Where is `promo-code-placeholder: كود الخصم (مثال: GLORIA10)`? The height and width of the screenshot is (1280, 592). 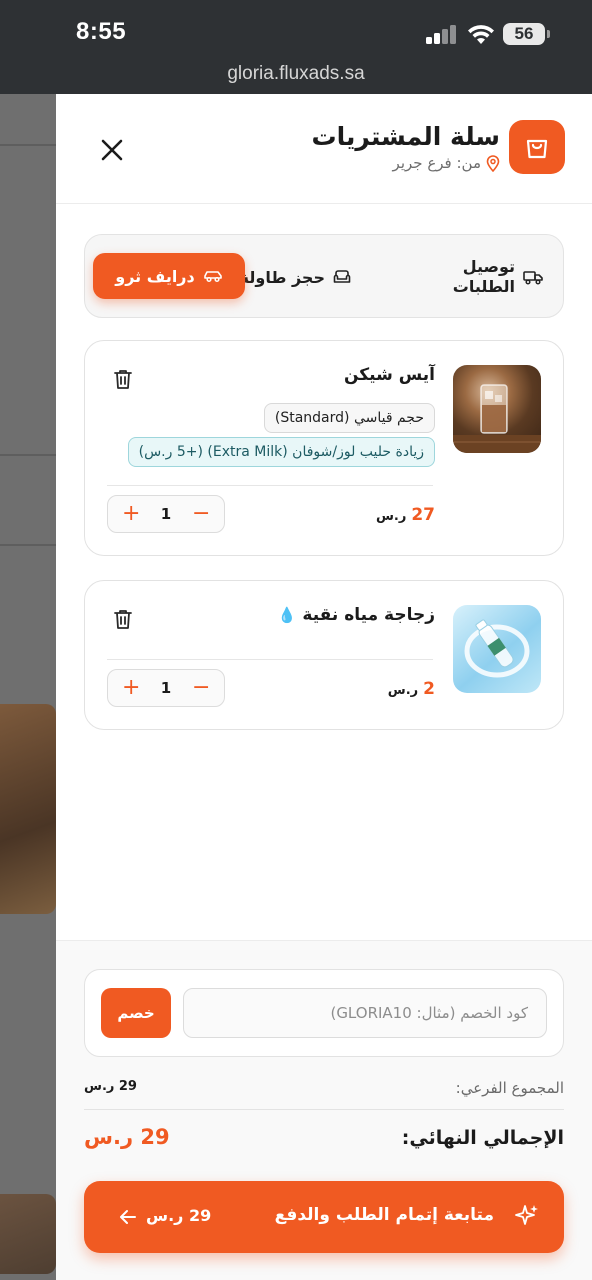
promo-code-placeholder: كود الخصم (مثال: GLORIA10) is located at coordinates (429, 1013).